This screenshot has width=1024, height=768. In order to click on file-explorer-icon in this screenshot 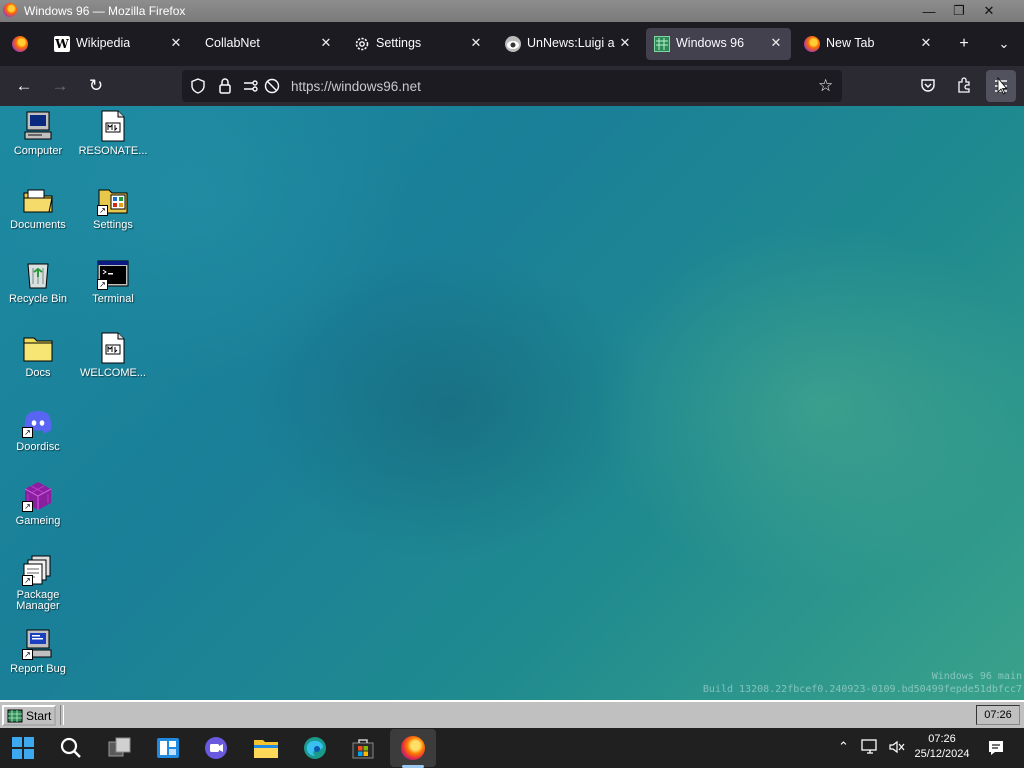, I will do `click(266, 748)`.